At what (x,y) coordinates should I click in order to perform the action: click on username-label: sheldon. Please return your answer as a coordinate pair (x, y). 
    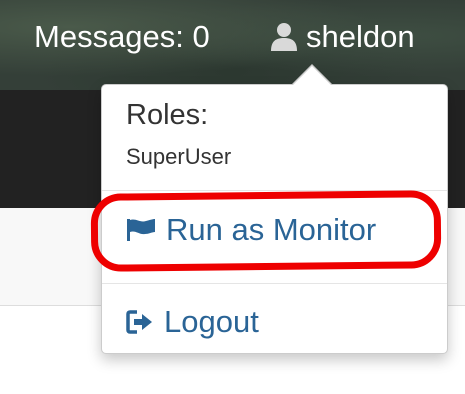
    Looking at the image, I should click on (360, 36).